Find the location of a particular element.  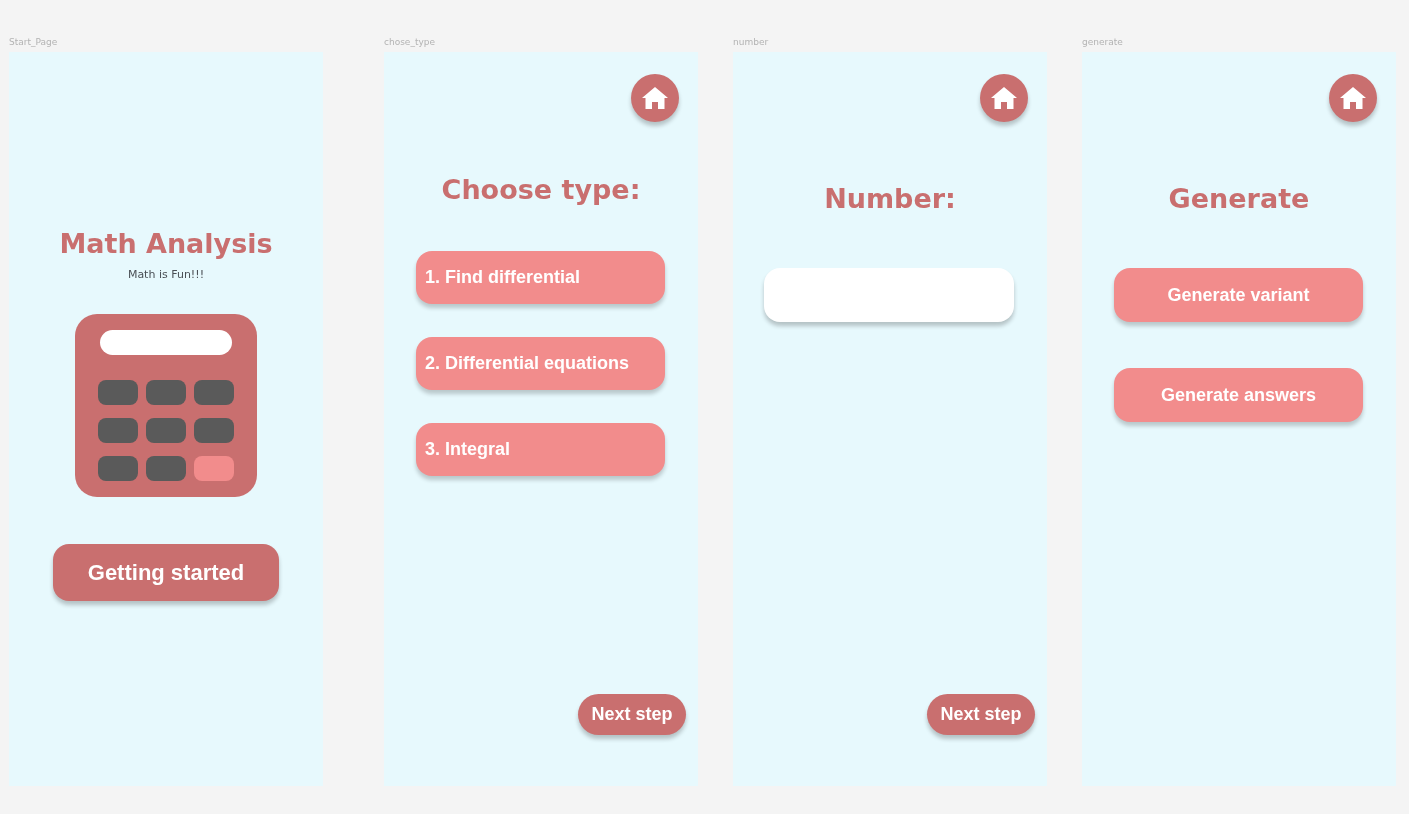

screen-title: Number: is located at coordinates (890, 199).